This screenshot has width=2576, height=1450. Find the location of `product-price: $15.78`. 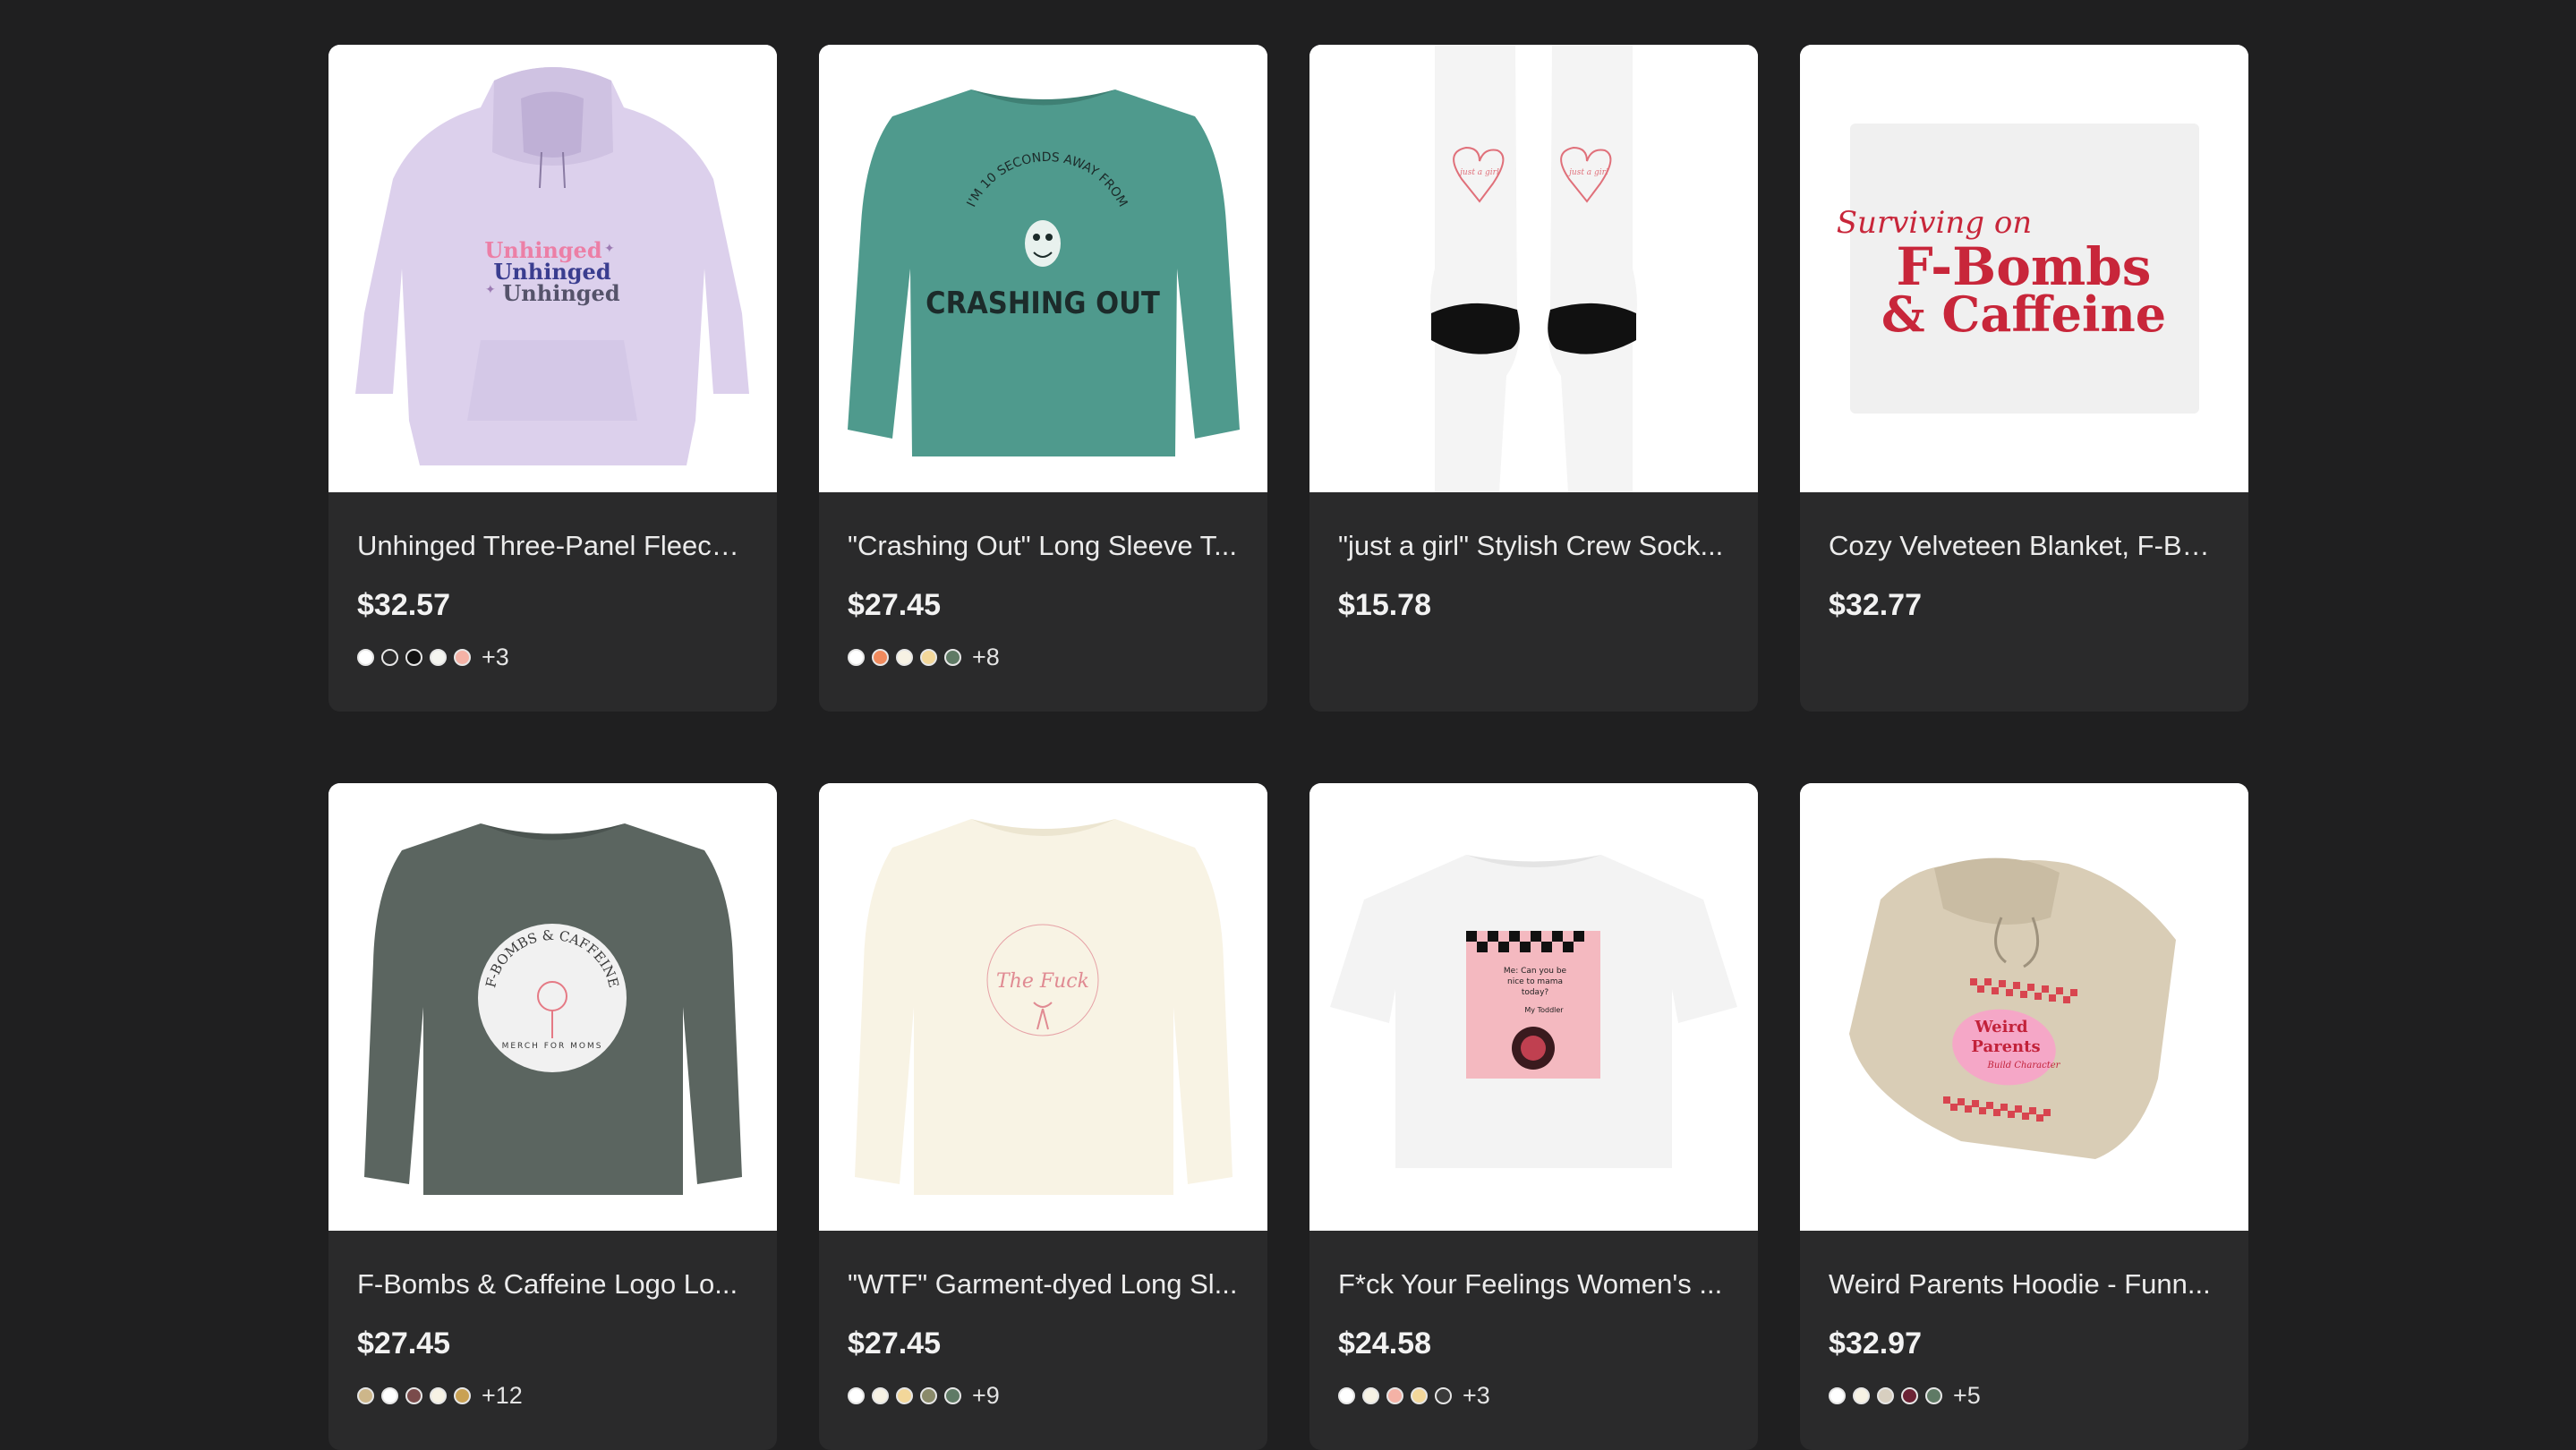

product-price: $15.78 is located at coordinates (1384, 605).